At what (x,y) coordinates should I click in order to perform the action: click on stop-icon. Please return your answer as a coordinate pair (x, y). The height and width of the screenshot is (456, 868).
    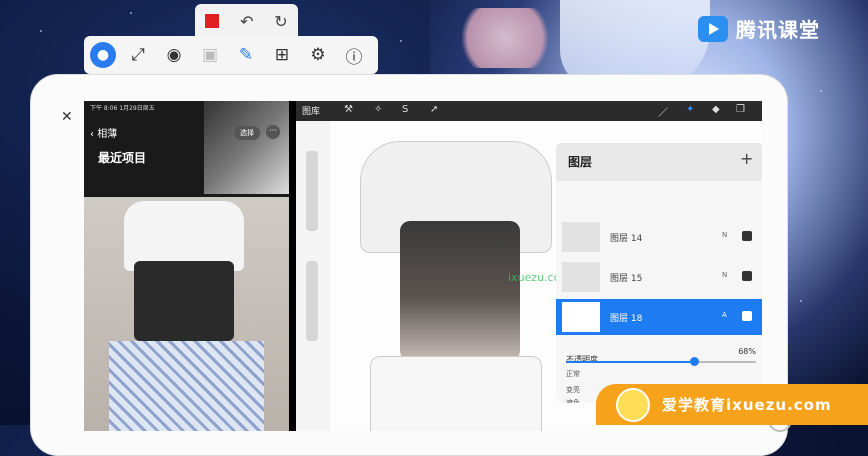
    Looking at the image, I should click on (212, 21).